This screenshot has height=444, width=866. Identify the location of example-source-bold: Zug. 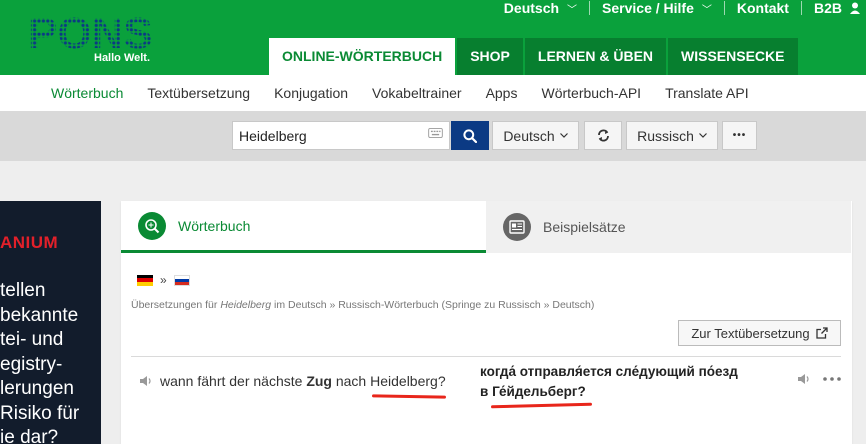
(319, 381).